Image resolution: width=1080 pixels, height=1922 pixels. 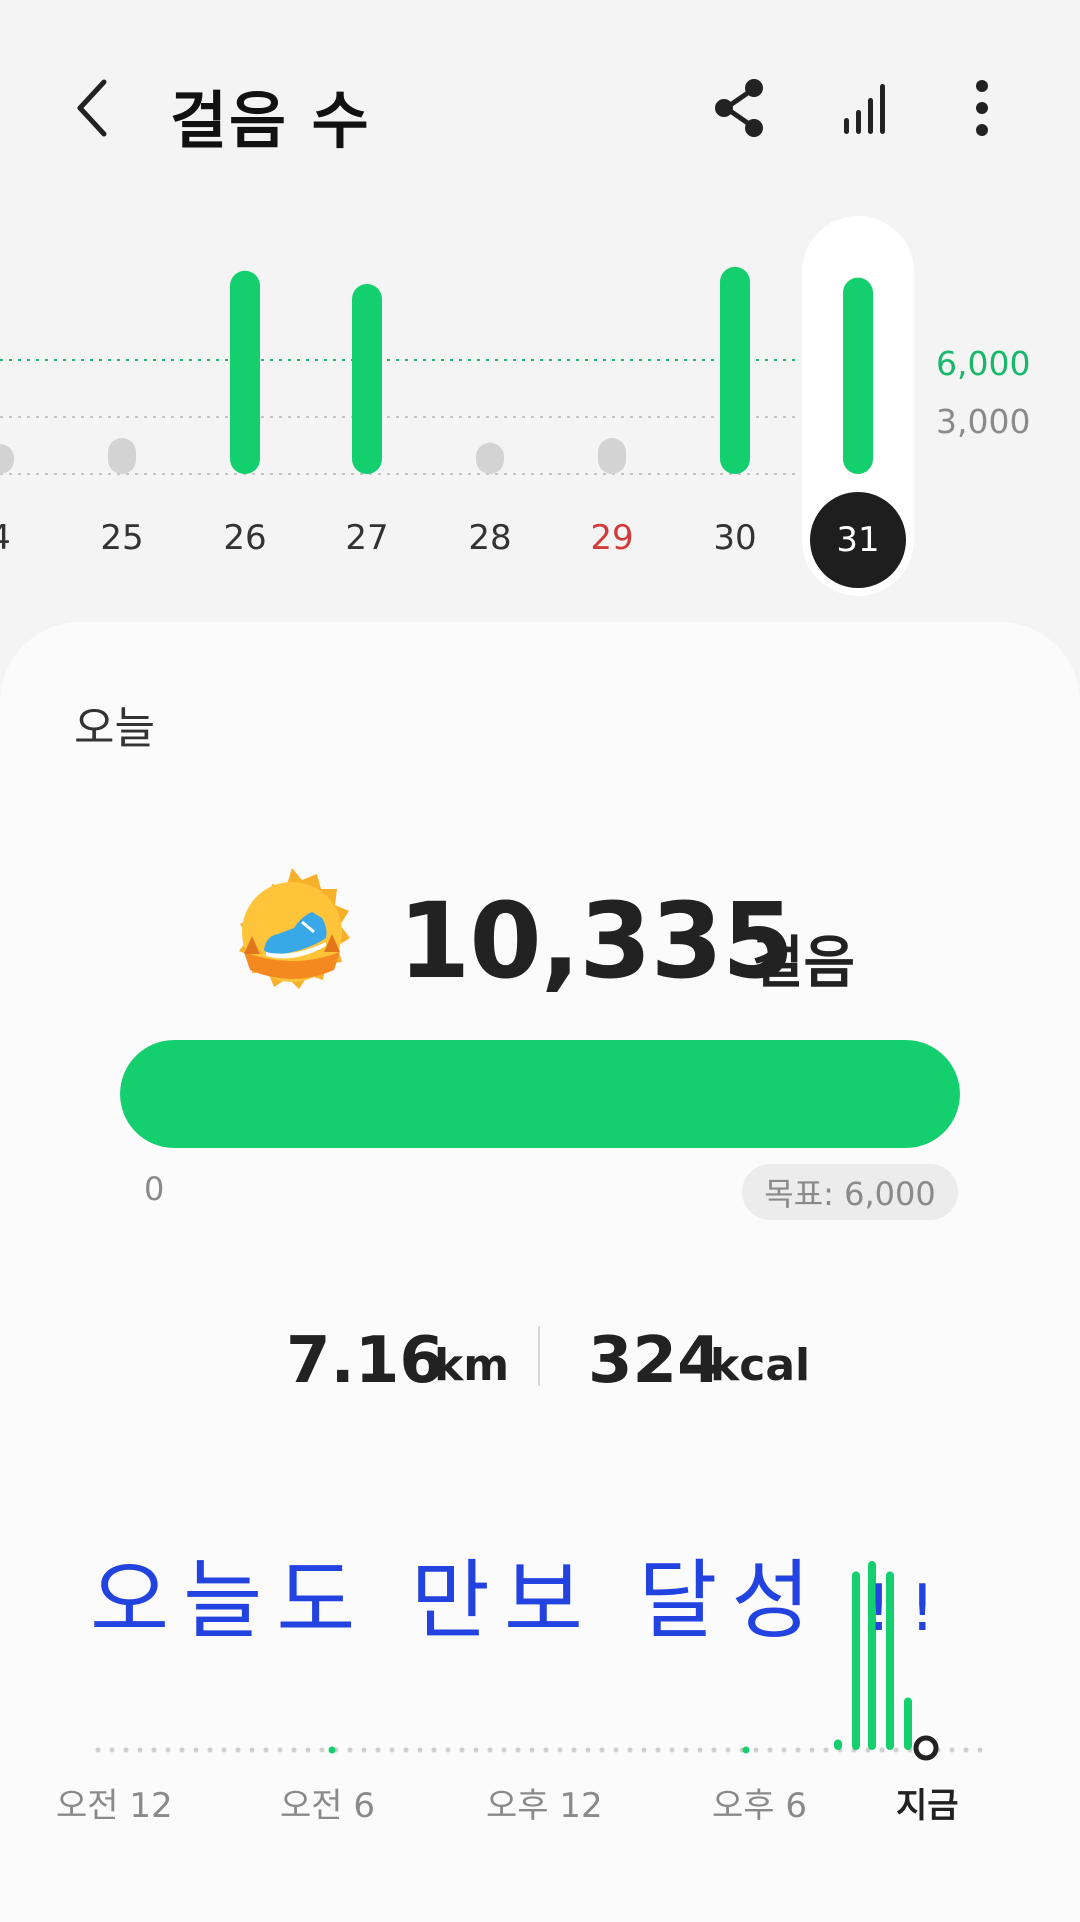 I want to click on period-label: 오늘, so click(x=114, y=728).